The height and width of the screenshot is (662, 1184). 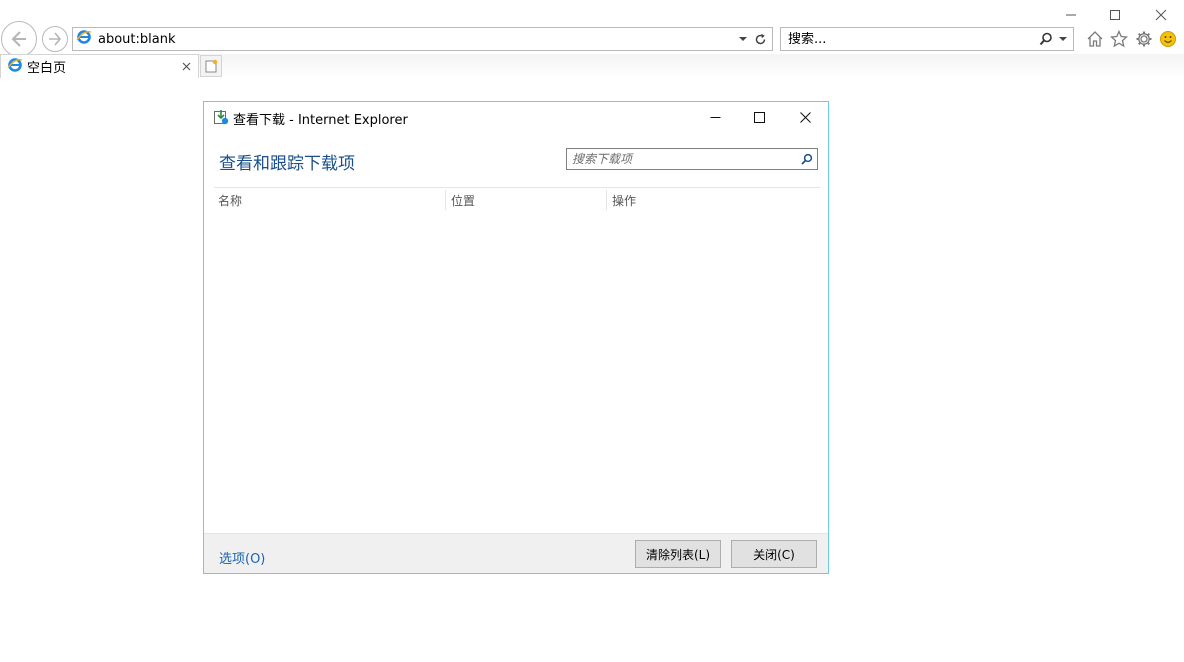 I want to click on feedback-button, so click(x=1168, y=39).